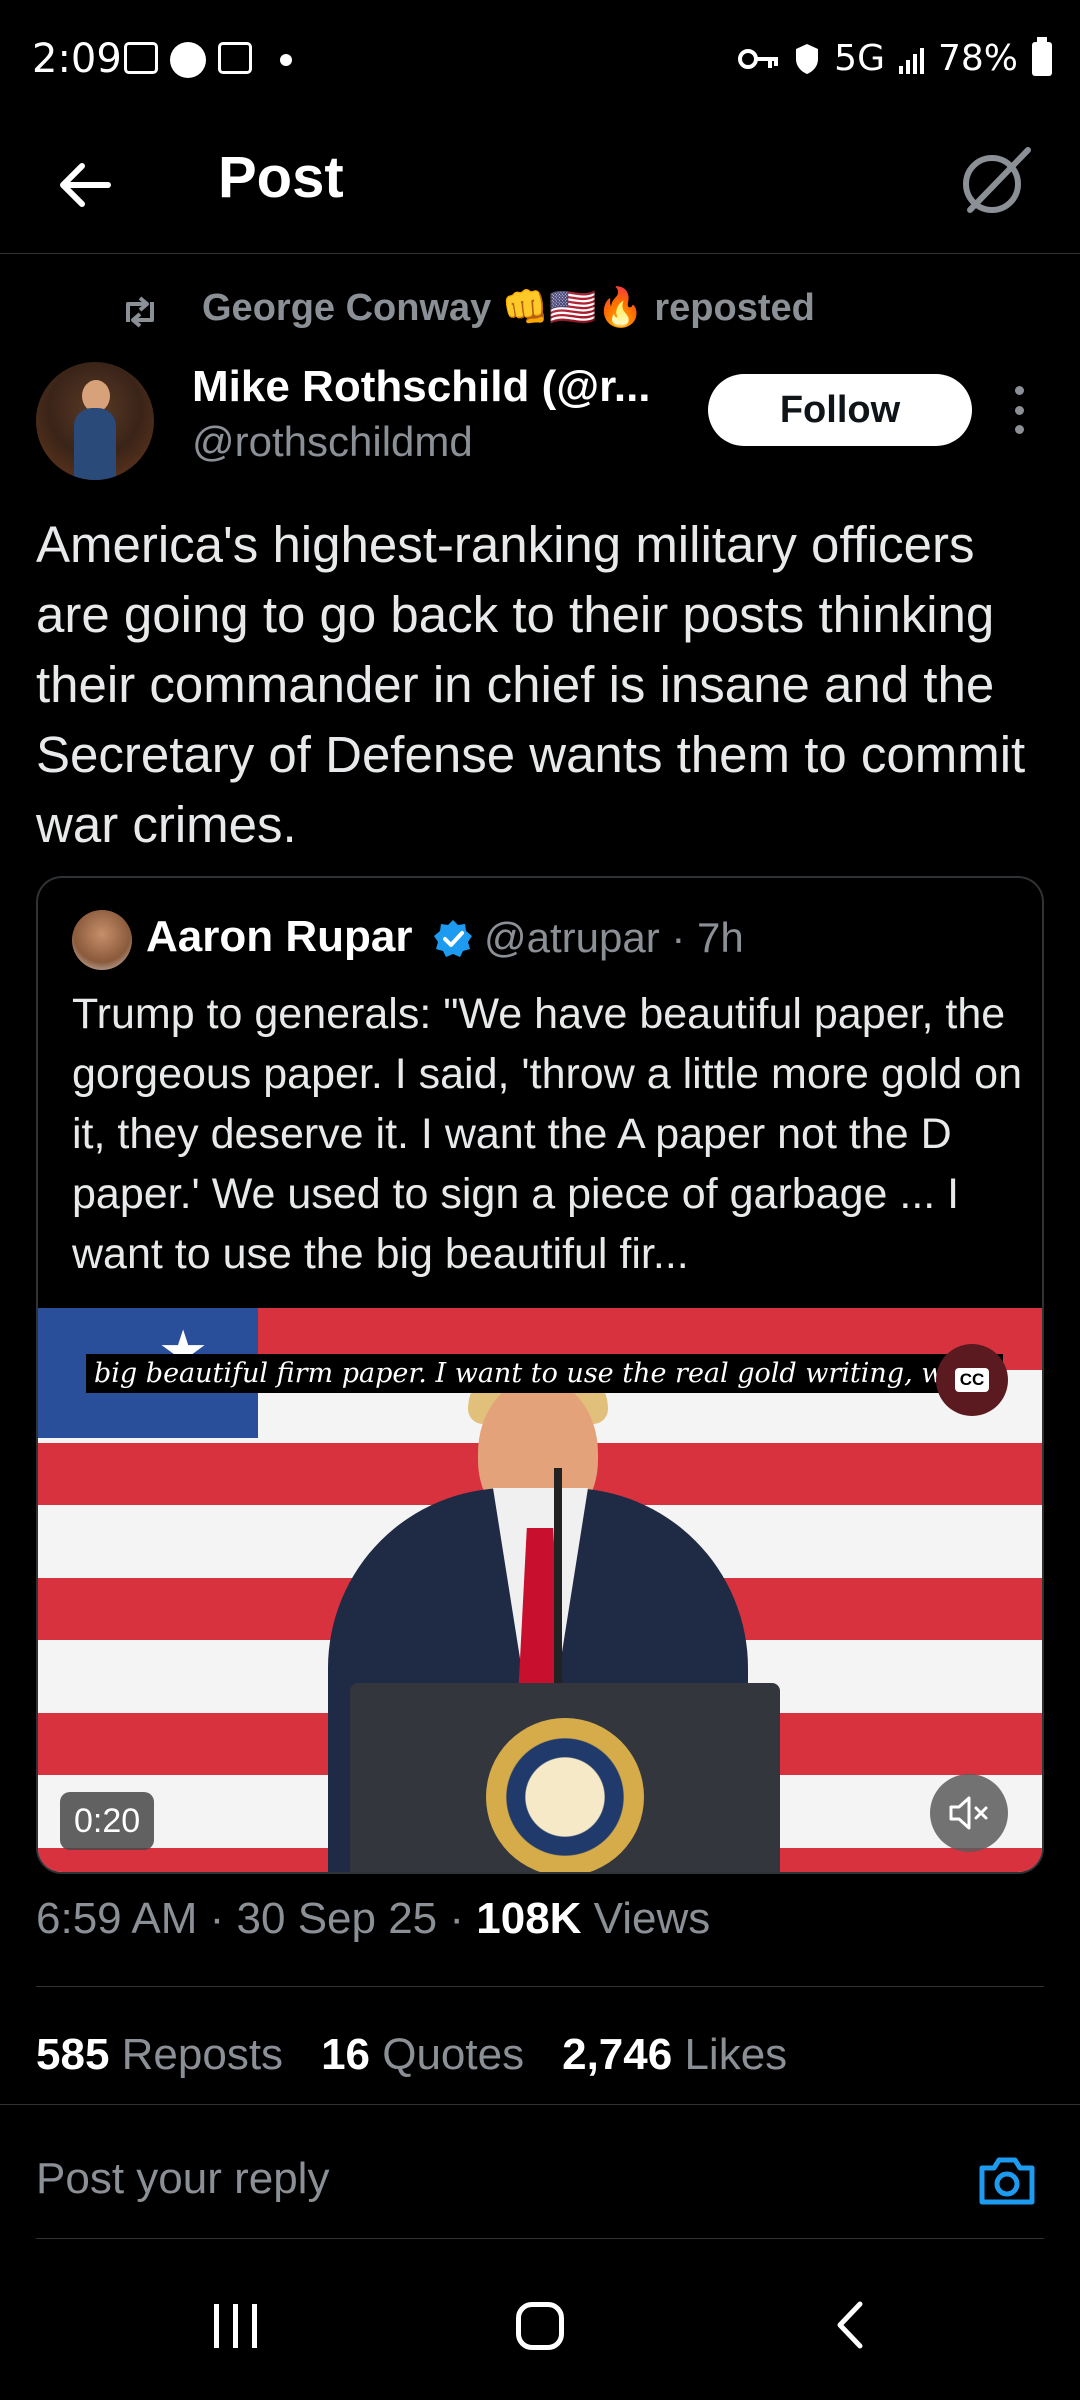 The width and height of the screenshot is (1080, 2400). Describe the element at coordinates (453, 938) in the screenshot. I see `verified-badge-icon` at that location.